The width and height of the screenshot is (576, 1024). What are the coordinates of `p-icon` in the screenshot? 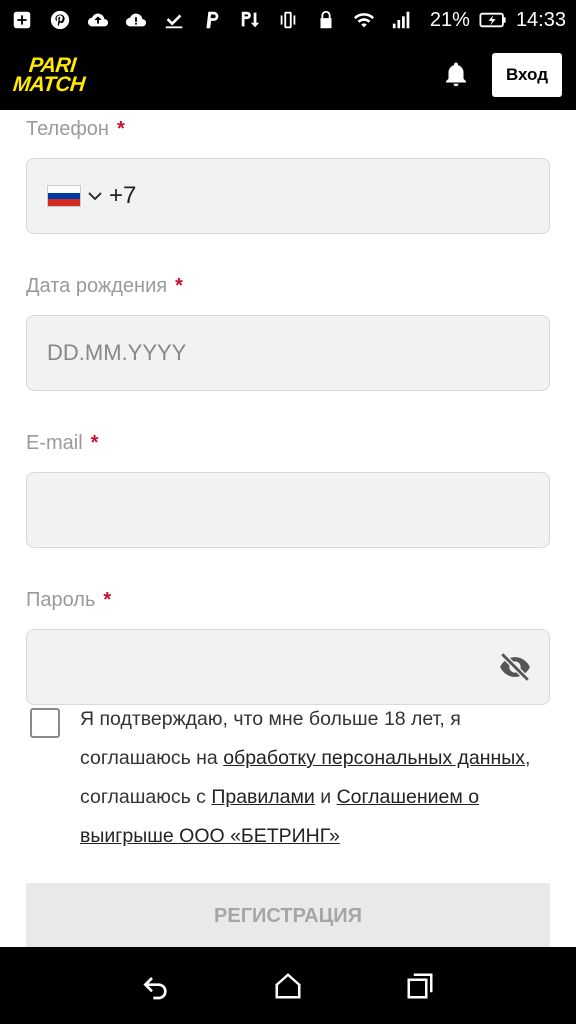 It's located at (212, 20).